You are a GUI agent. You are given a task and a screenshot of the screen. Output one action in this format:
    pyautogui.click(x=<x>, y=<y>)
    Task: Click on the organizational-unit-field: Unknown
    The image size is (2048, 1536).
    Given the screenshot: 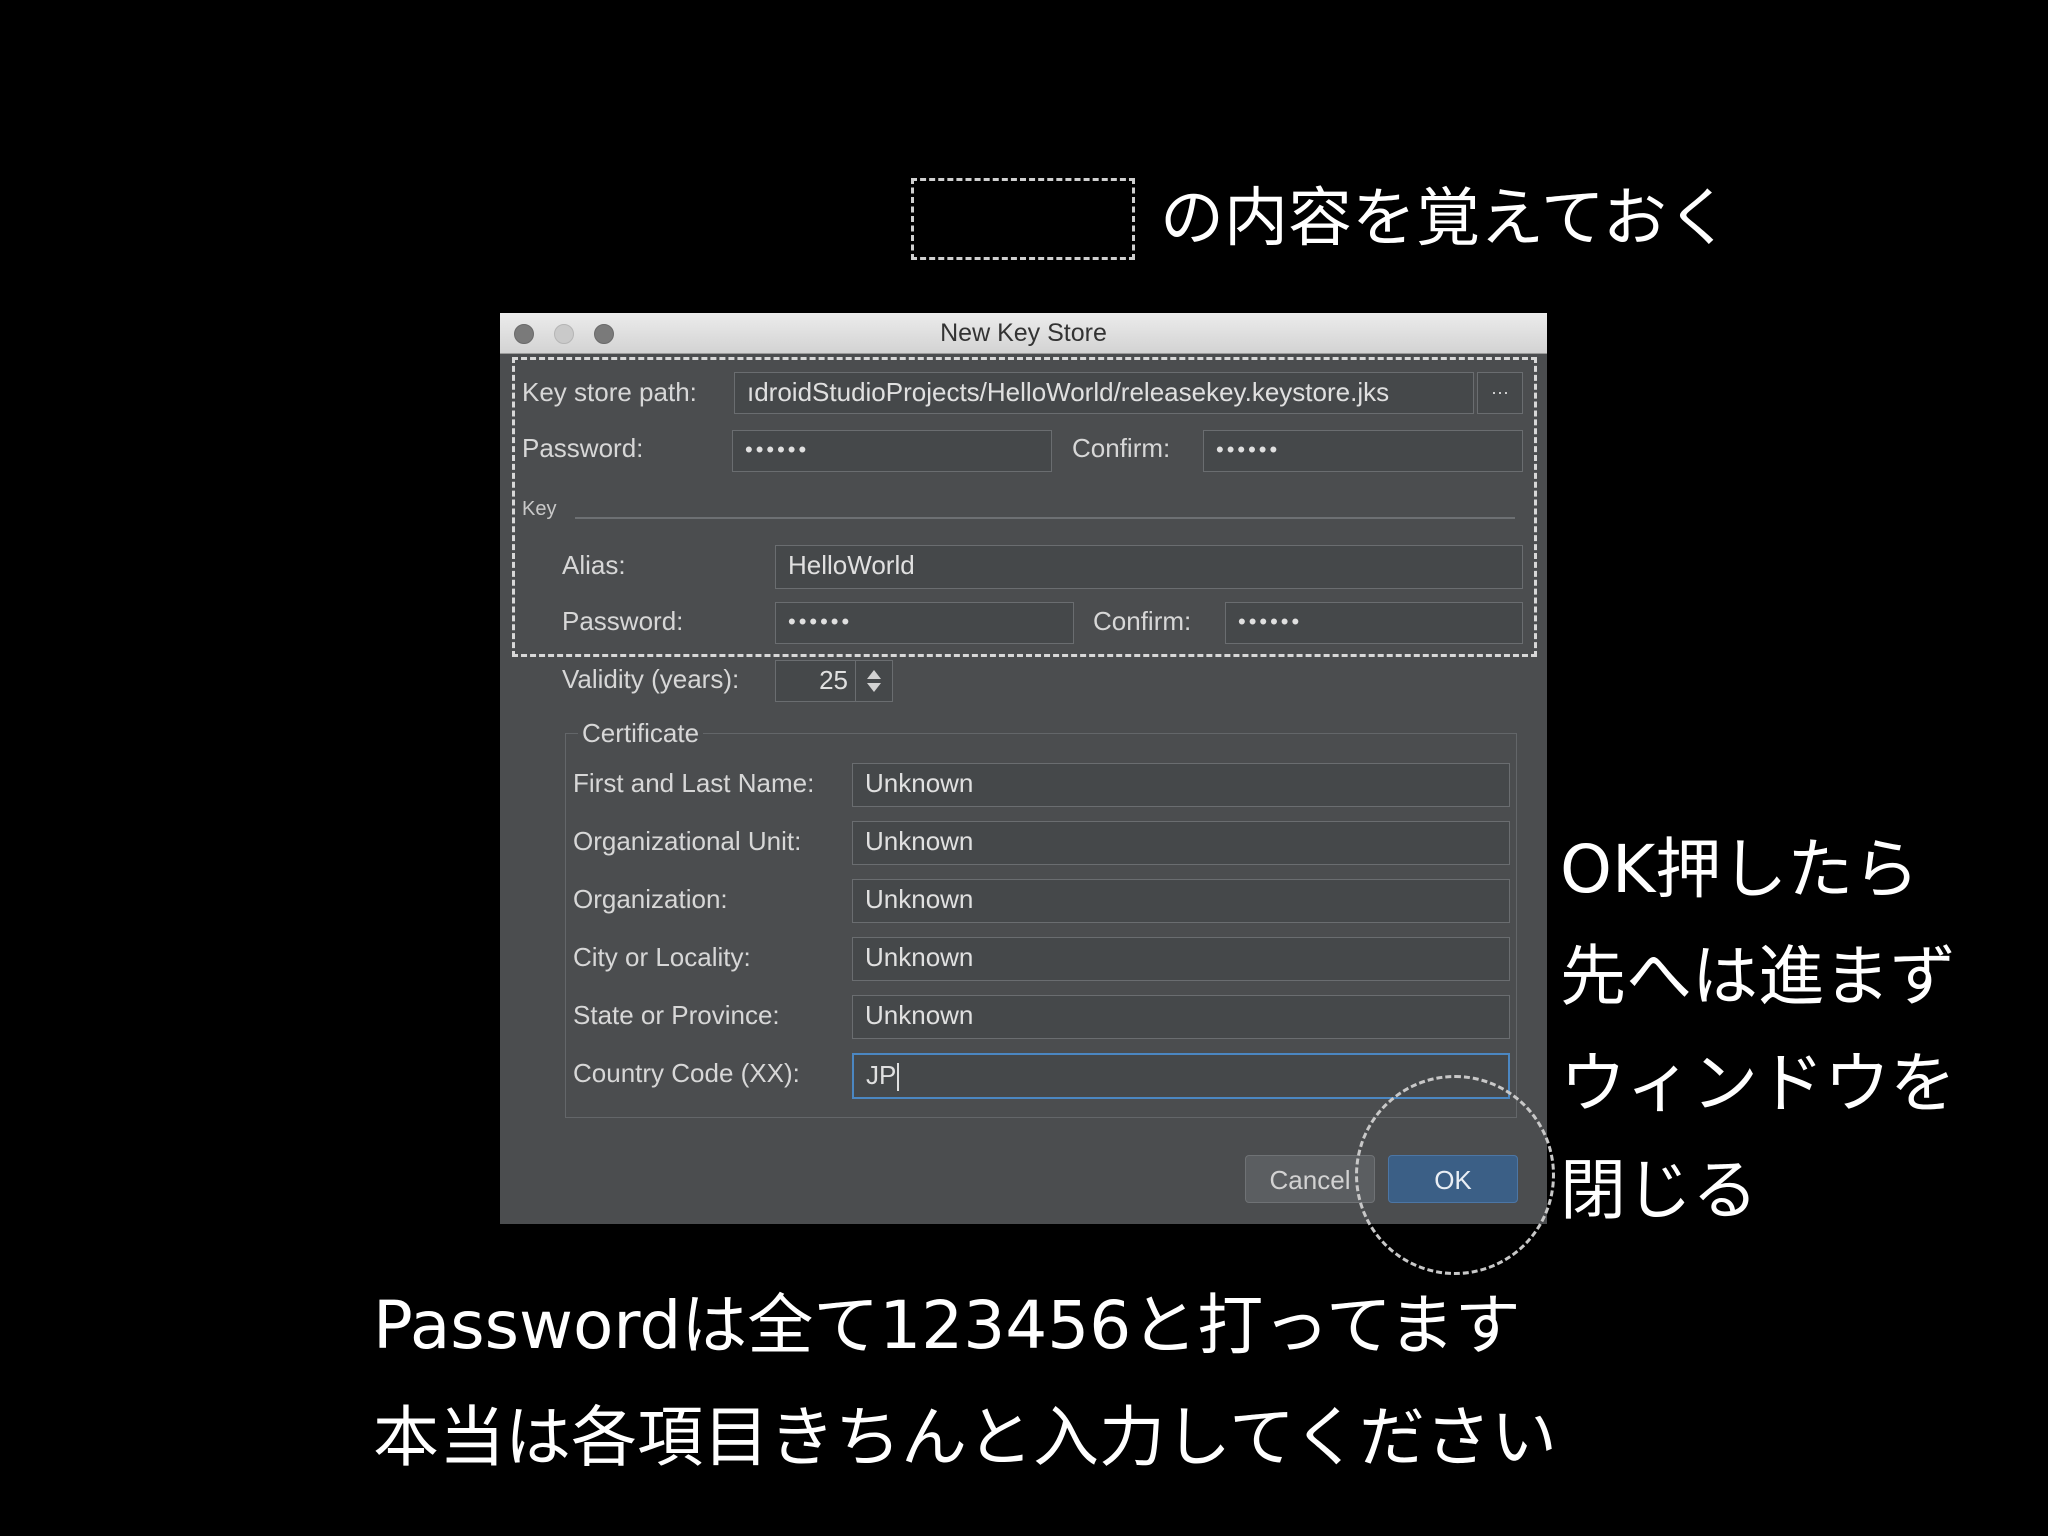 What is the action you would take?
    pyautogui.click(x=1181, y=843)
    